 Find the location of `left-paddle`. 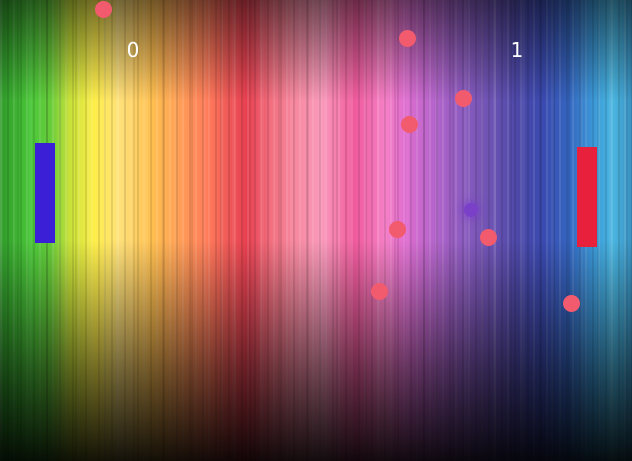

left-paddle is located at coordinates (45, 193).